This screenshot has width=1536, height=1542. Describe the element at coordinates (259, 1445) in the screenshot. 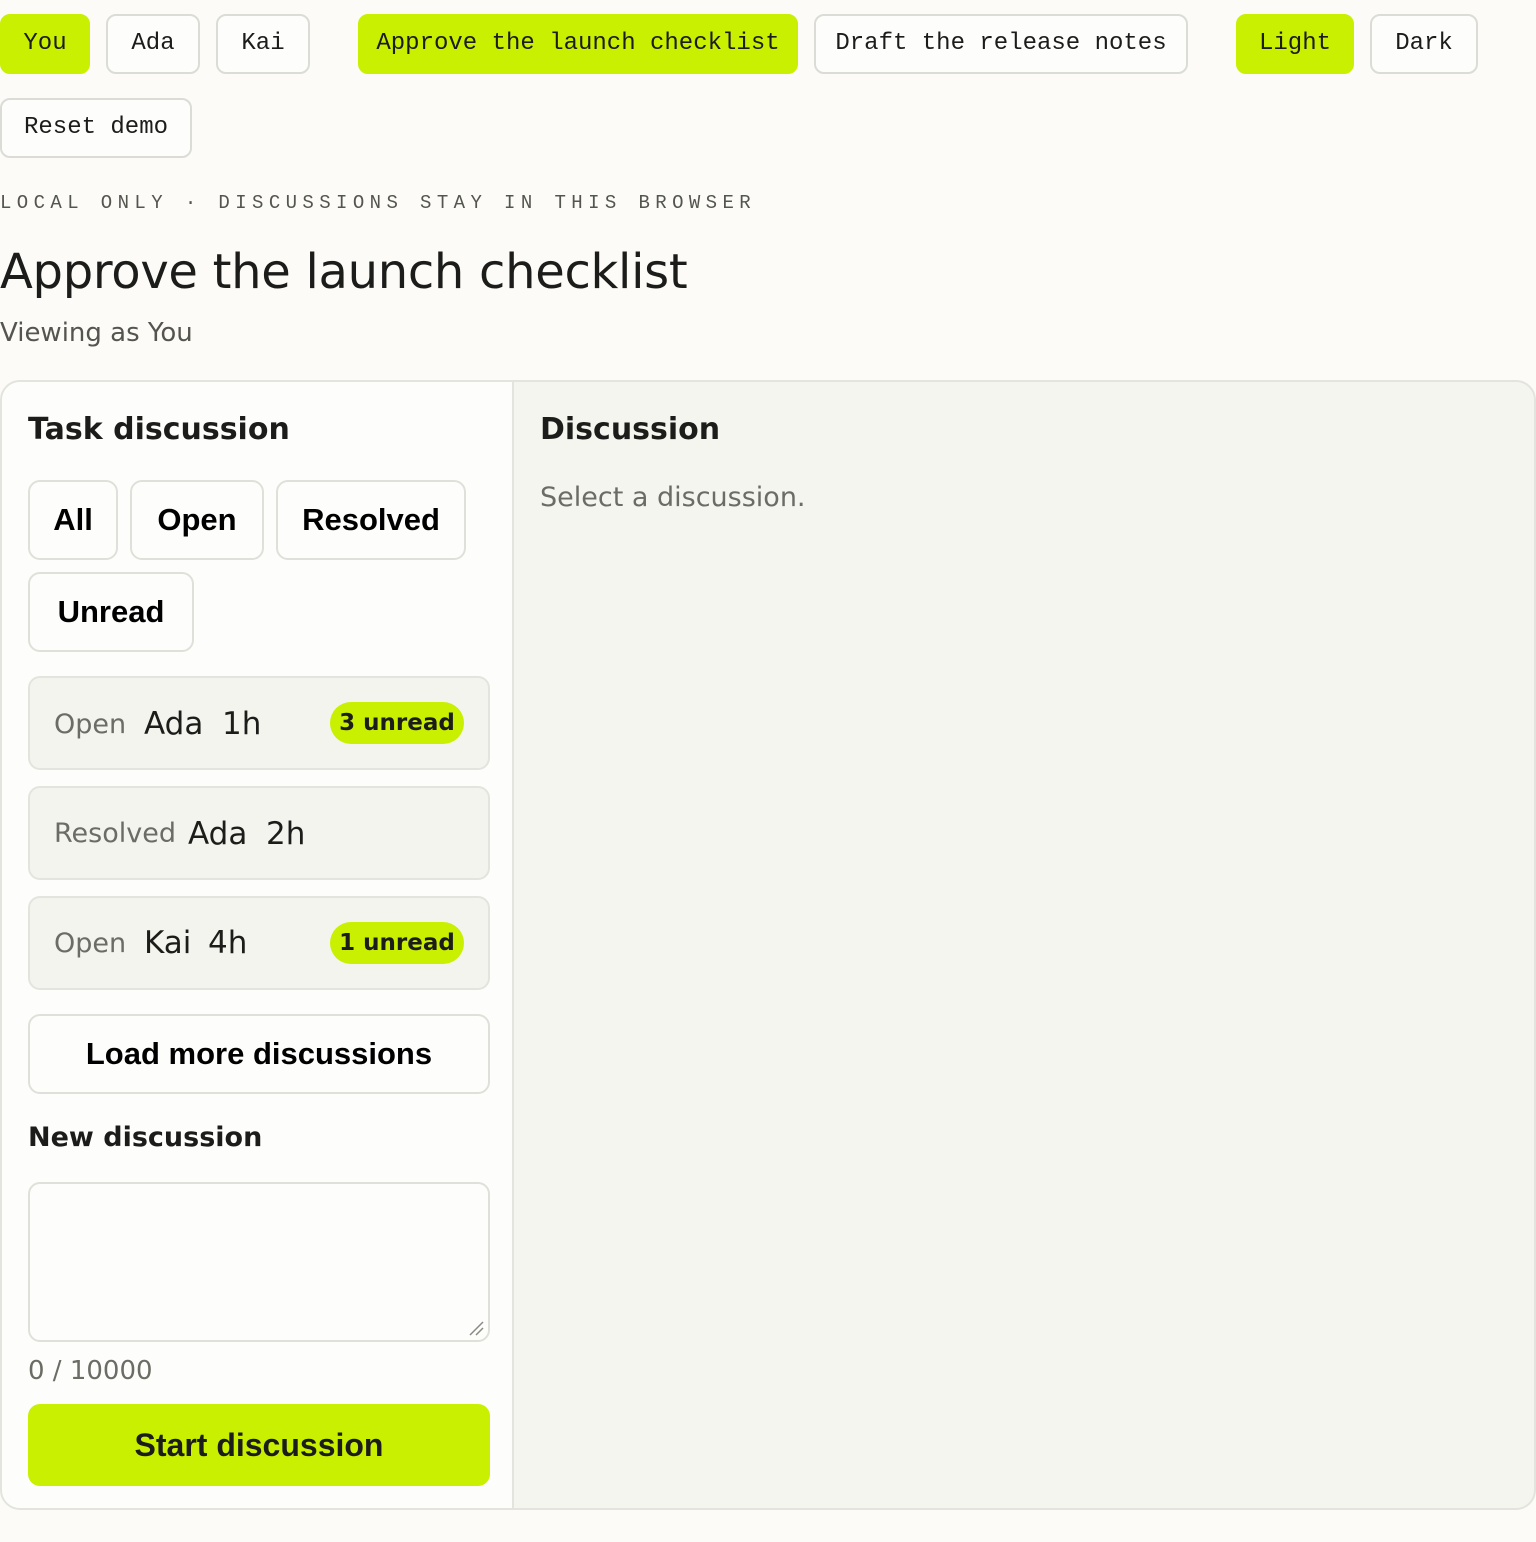

I see `start-discussion-button: Start discussion` at that location.